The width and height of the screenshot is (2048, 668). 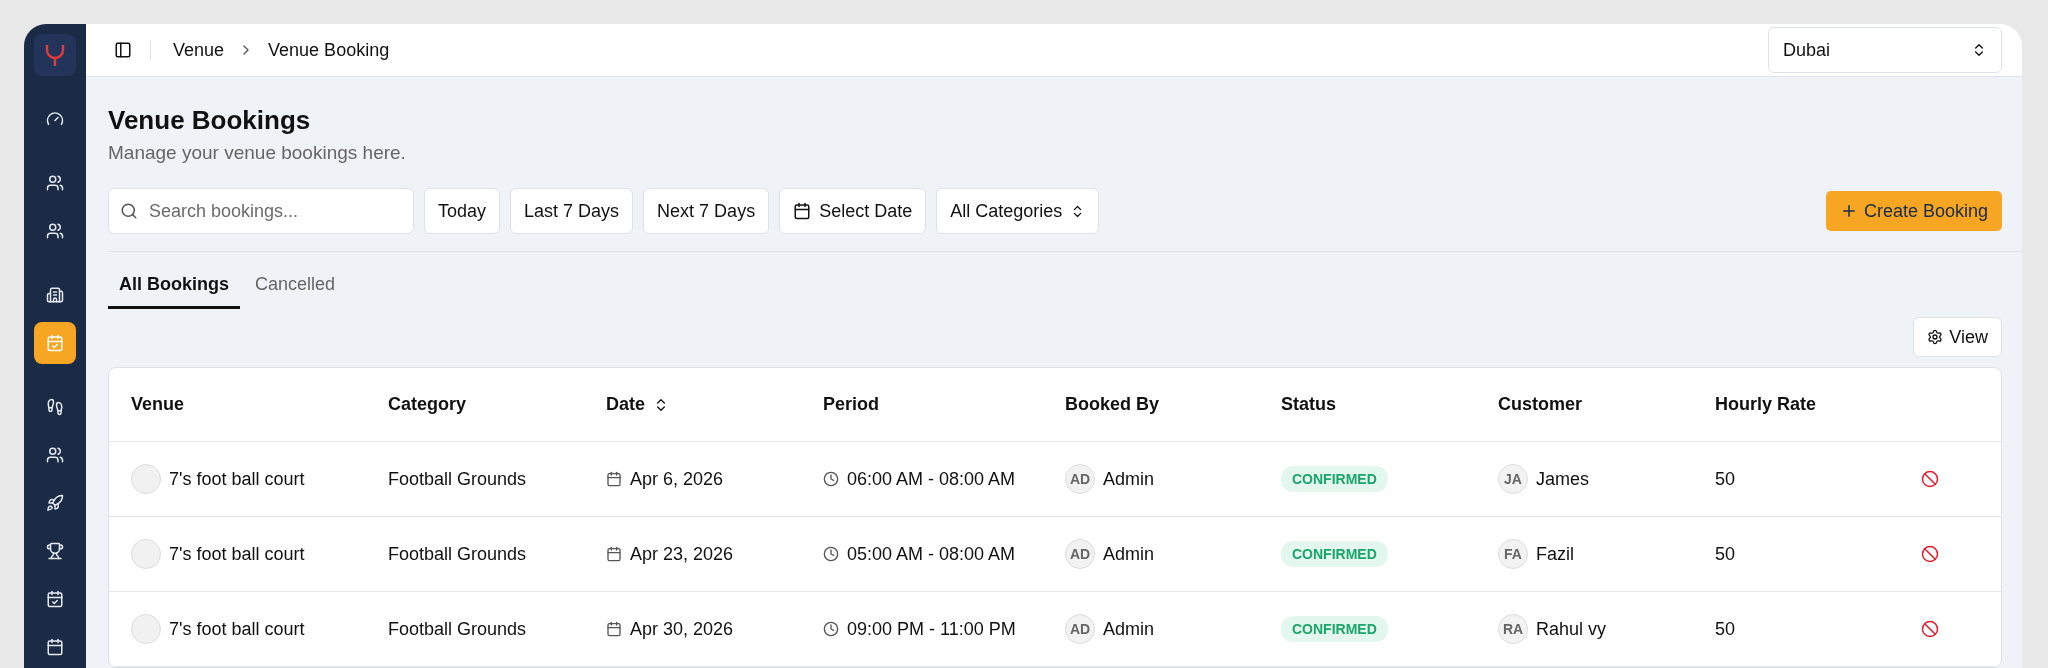 I want to click on date-text: Apr 30, 2026, so click(x=682, y=629).